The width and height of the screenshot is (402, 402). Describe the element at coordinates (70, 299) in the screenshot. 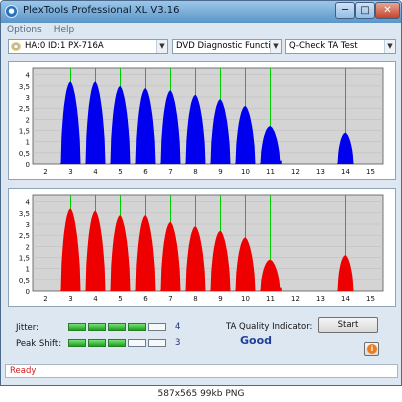

I see `bottom-chart-x-tick-label: 3` at that location.